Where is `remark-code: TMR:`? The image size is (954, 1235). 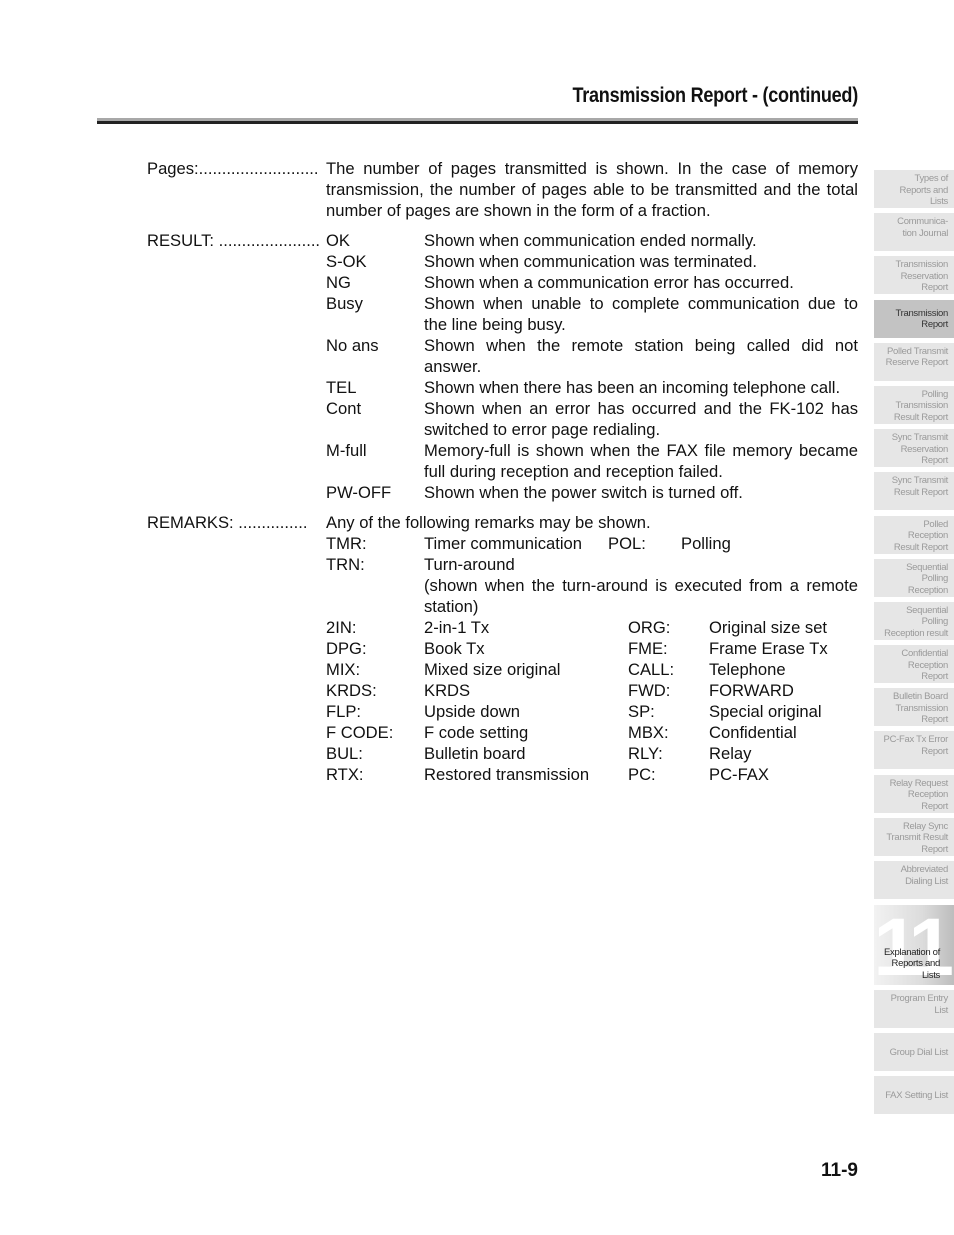 remark-code: TMR: is located at coordinates (346, 543).